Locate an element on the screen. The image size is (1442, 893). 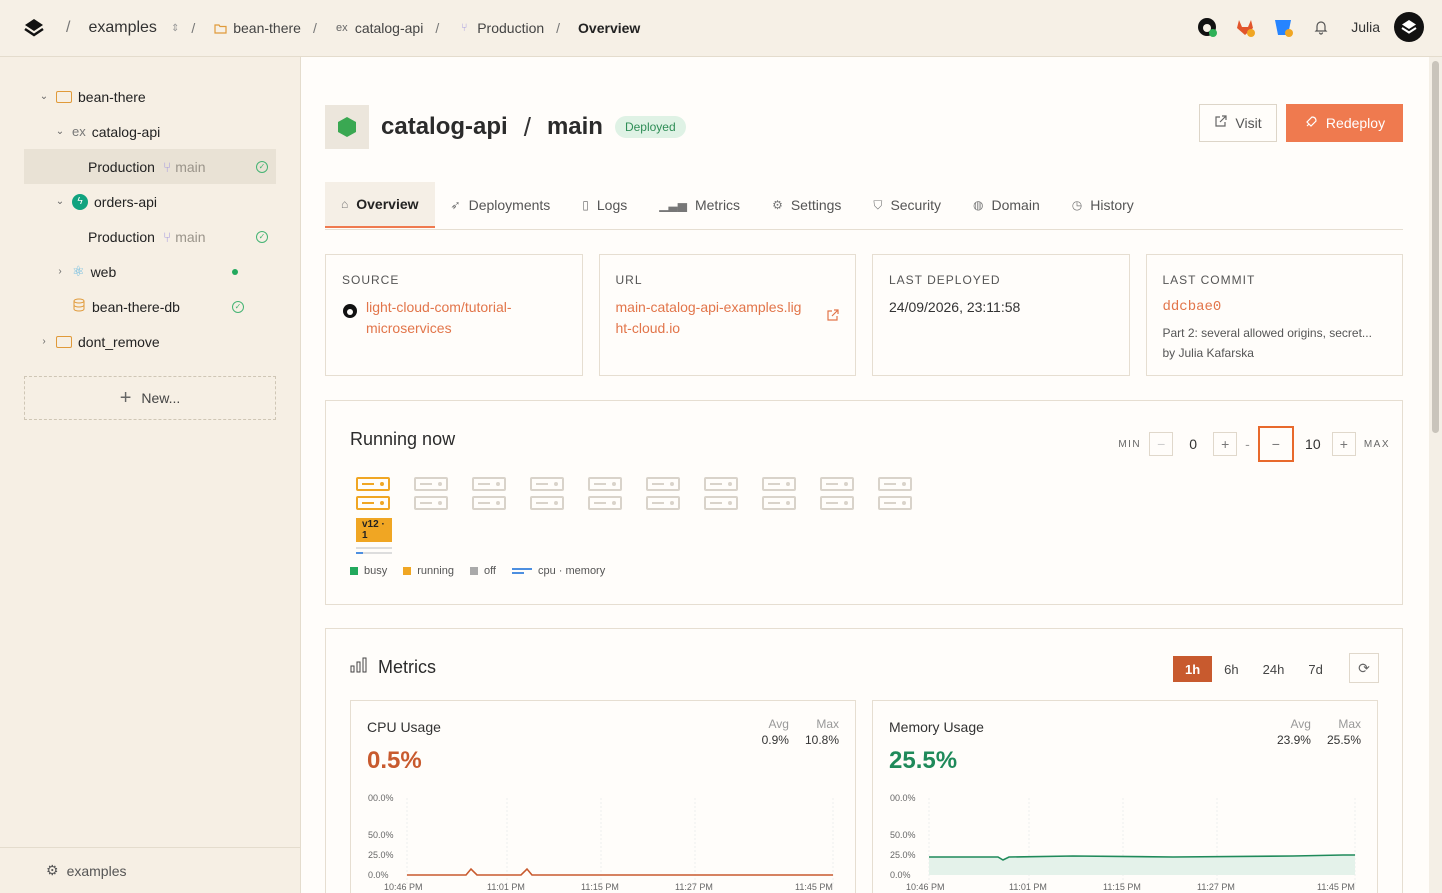
max-increment-button: + is located at coordinates (1343, 444).